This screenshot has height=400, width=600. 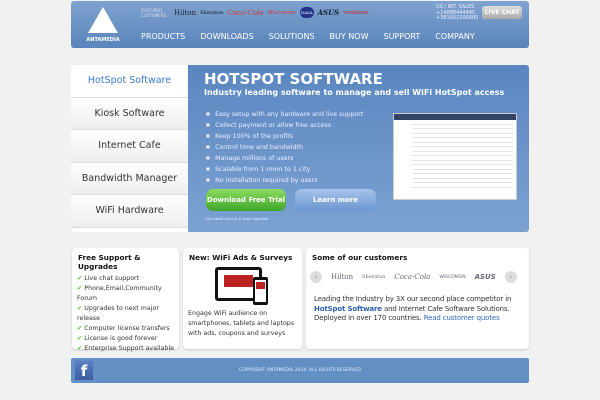 What do you see at coordinates (246, 200) in the screenshot?
I see `download-trial-button: Download Free Trial` at bounding box center [246, 200].